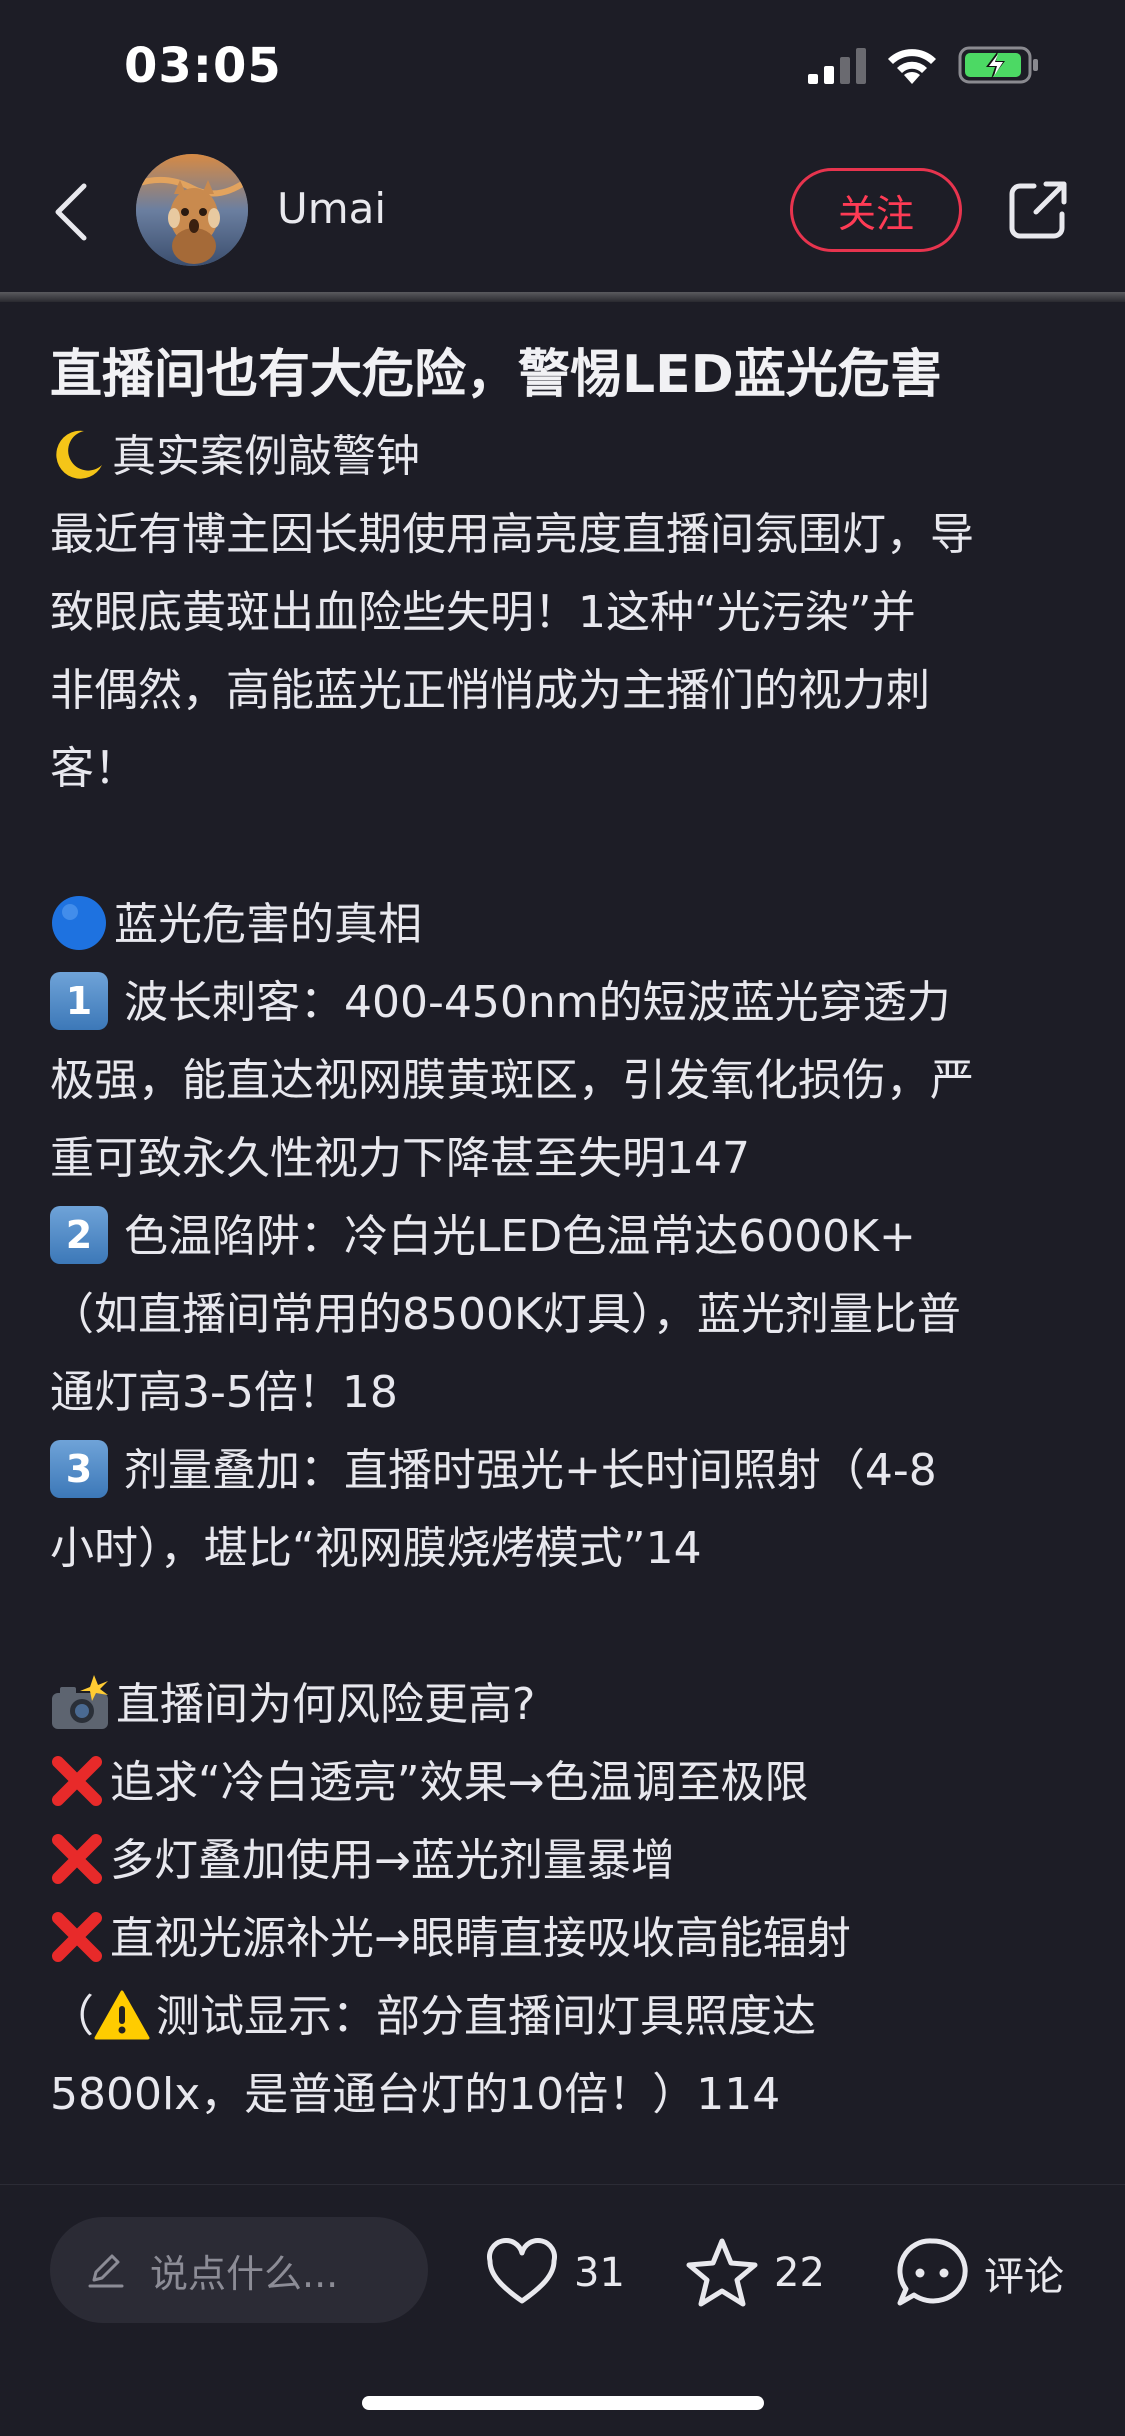 The width and height of the screenshot is (1125, 2436). I want to click on like-button: 31, so click(553, 2273).